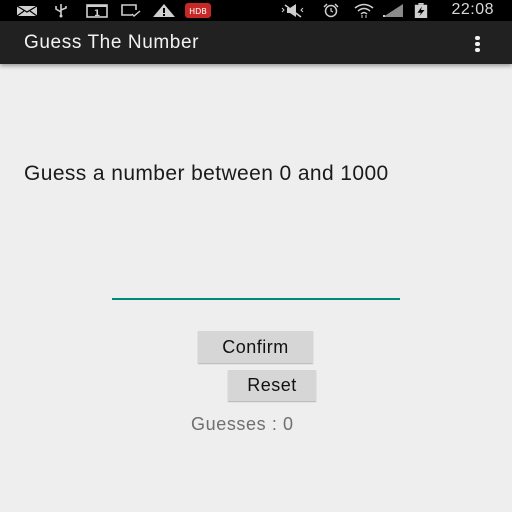 The width and height of the screenshot is (512, 512). I want to click on status-bar: 1 HDB 22:08, so click(256, 10).